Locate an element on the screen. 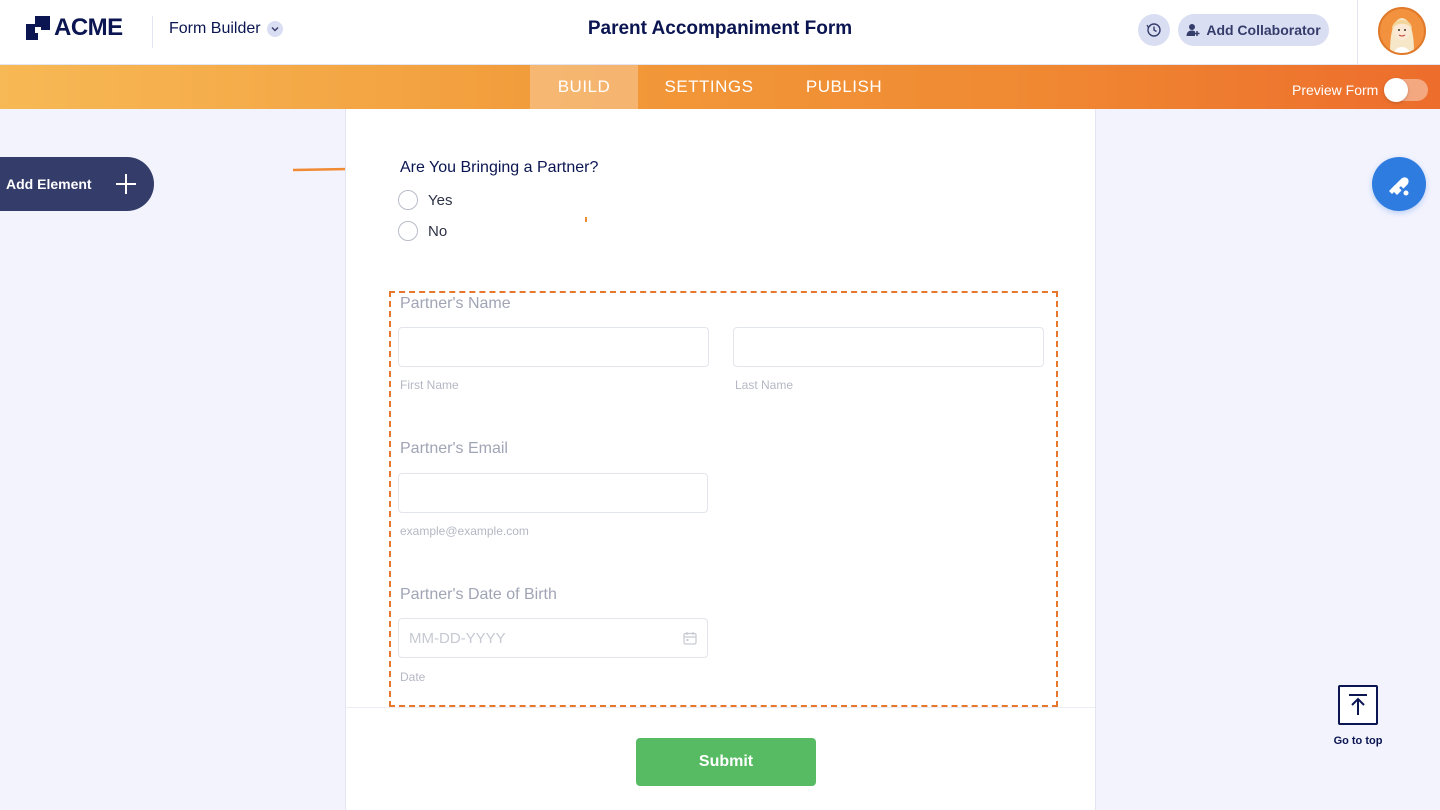 The image size is (1440, 810). date-placeholder: MM-DD-YYYY is located at coordinates (457, 638).